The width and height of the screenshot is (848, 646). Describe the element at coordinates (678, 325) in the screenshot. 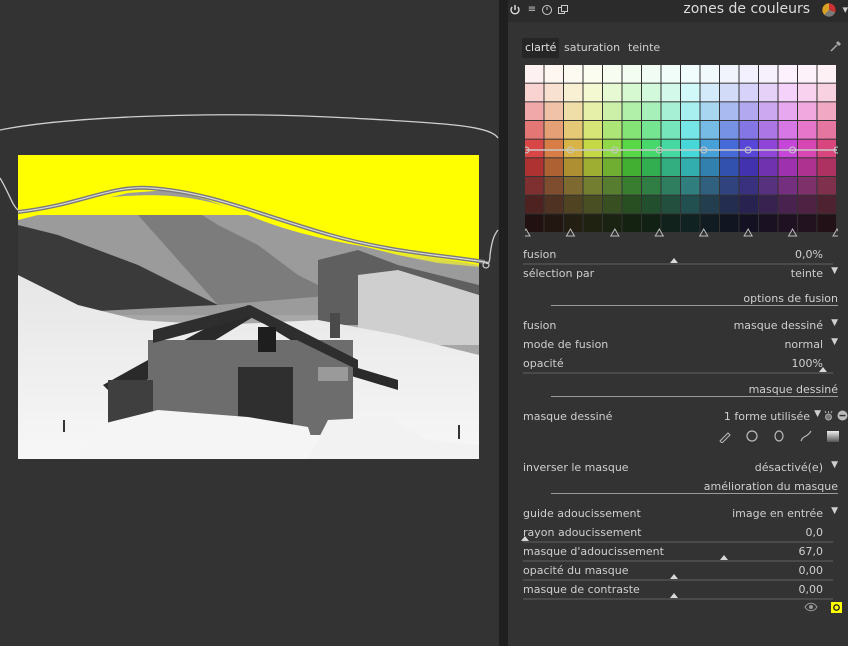

I see `blend-fusion-row: fusion masque dessiné ▼` at that location.